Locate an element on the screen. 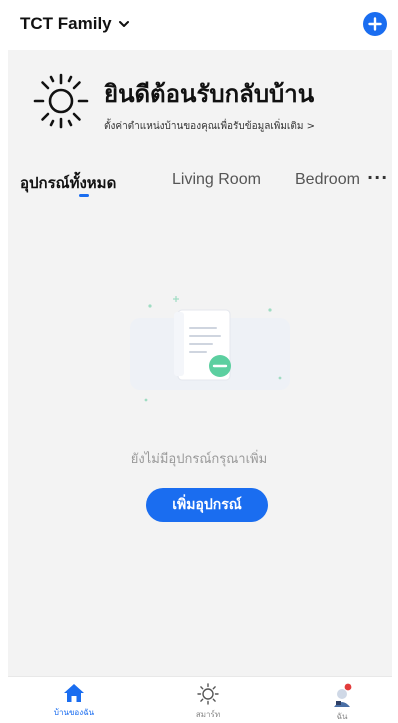  bottom-nav: บ้านของฉัน สมาร์ท ฉัน is located at coordinates (200, 698).